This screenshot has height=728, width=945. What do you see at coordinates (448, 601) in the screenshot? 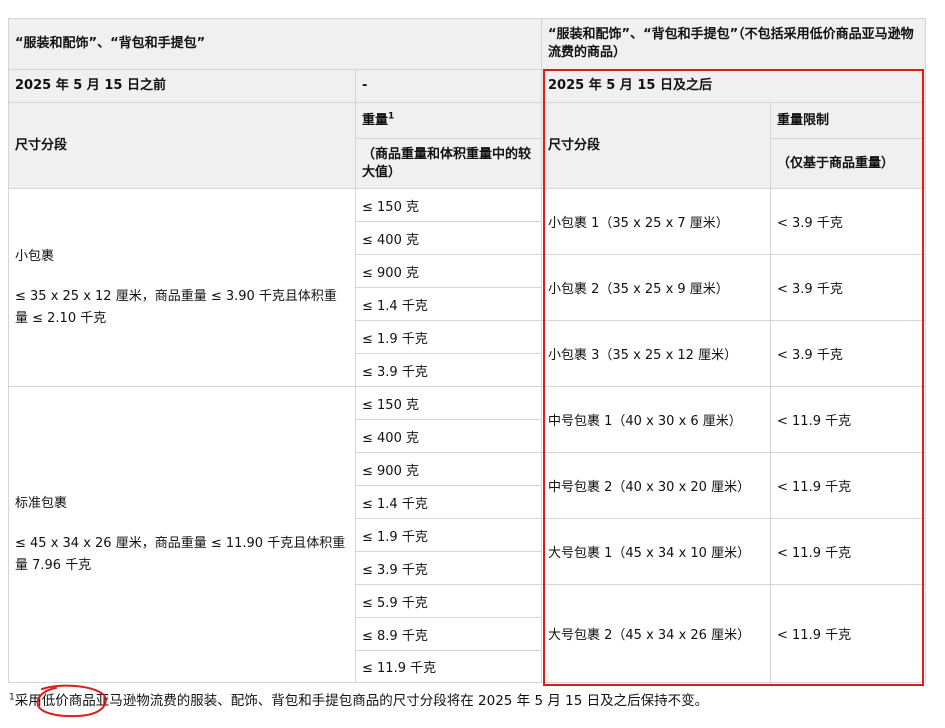
I see `weight-cell: ≤ 5.9 千克` at bounding box center [448, 601].